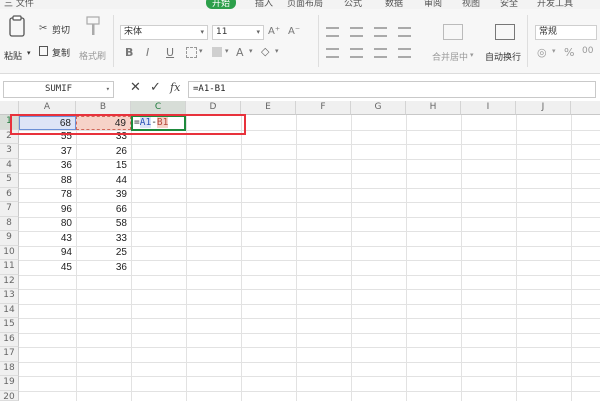 The image size is (600, 404). I want to click on cell-a9: 43, so click(47, 239).